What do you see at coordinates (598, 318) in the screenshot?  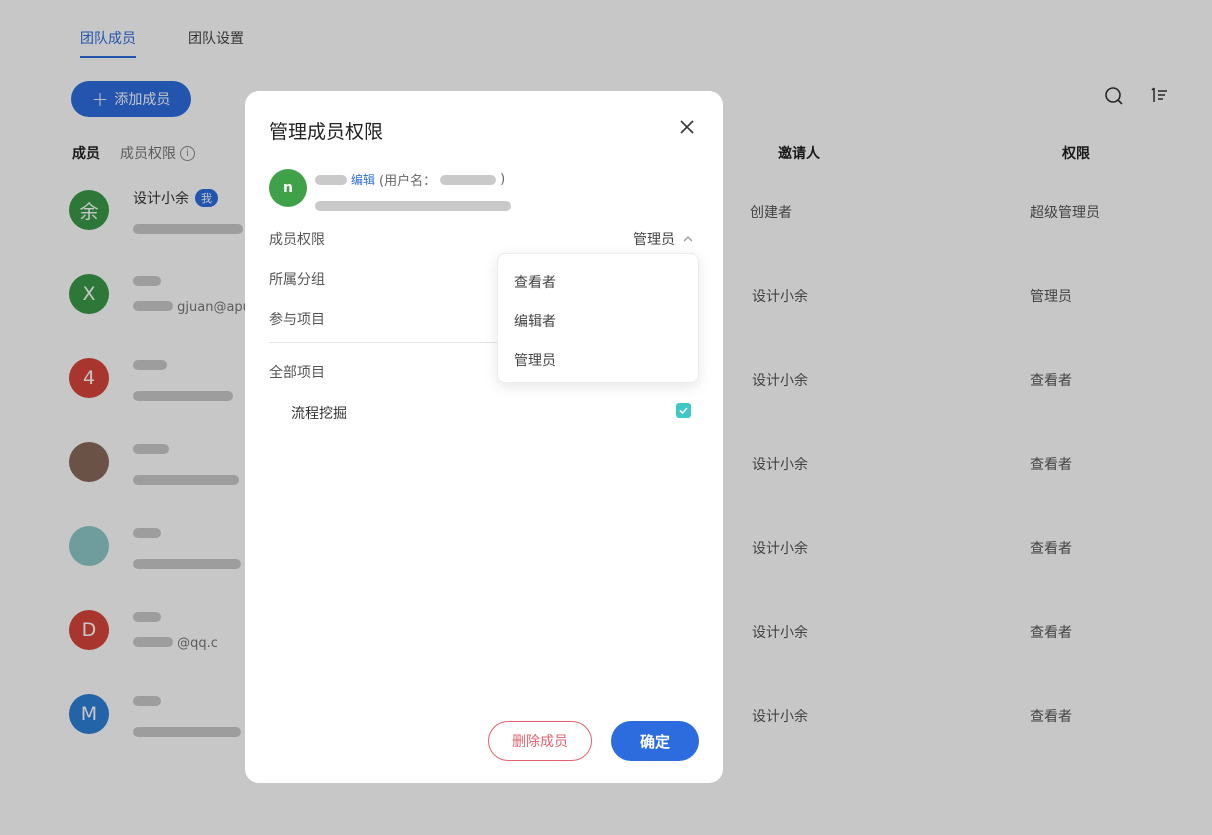 I see `permission-dropdown: 查看者 编辑者 管理员` at bounding box center [598, 318].